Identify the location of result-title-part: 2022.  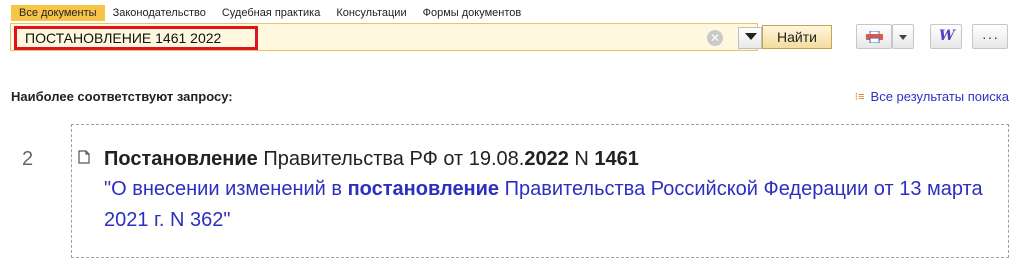
(546, 159).